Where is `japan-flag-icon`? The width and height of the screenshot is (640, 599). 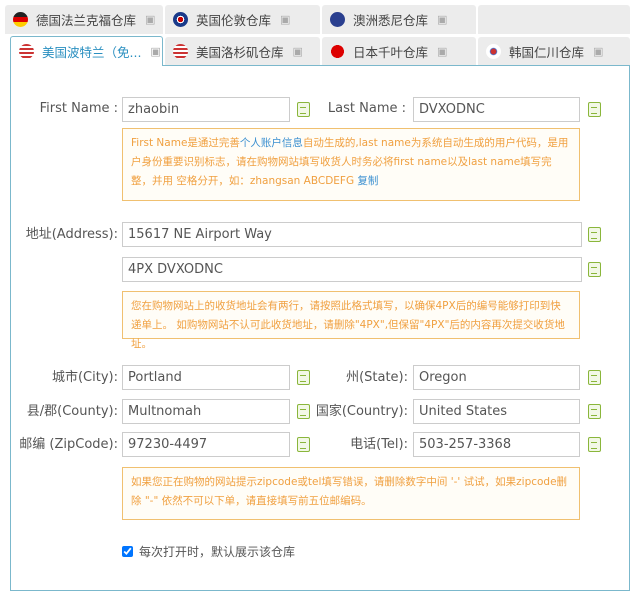
japan-flag-icon is located at coordinates (337, 51).